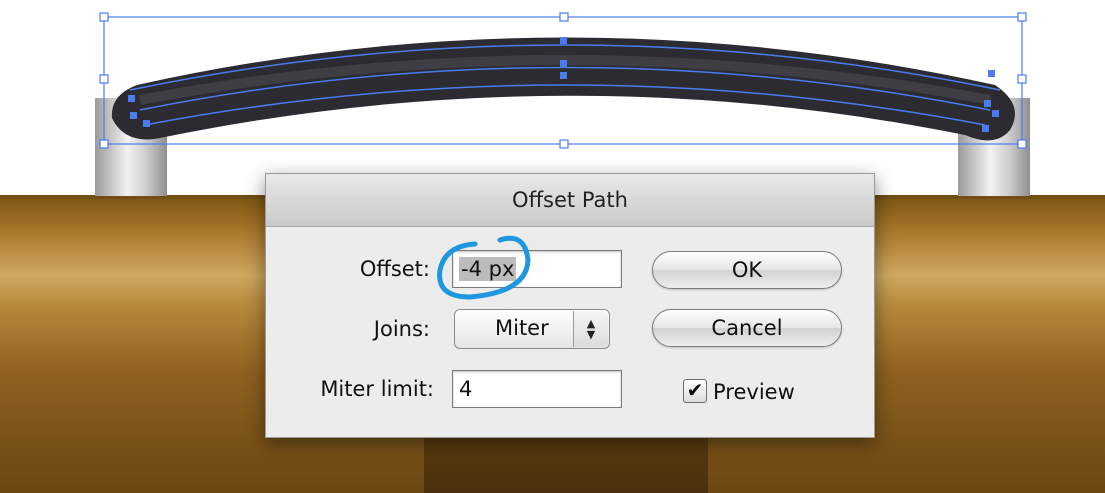 The height and width of the screenshot is (493, 1105). Describe the element at coordinates (747, 270) in the screenshot. I see `ok-button: OK` at that location.